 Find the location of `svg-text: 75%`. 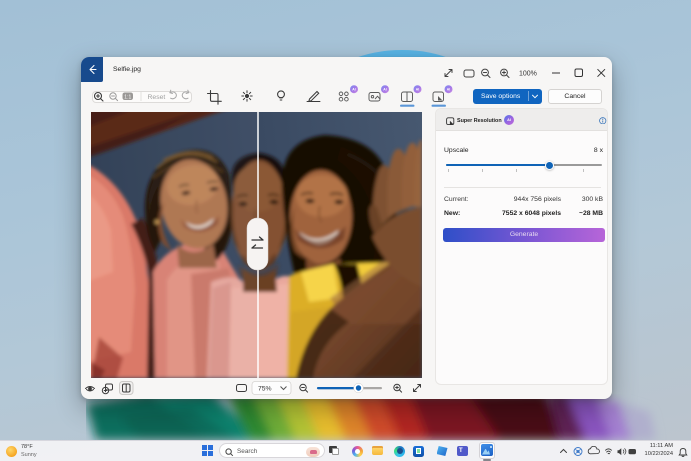

svg-text: 75% is located at coordinates (265, 389).